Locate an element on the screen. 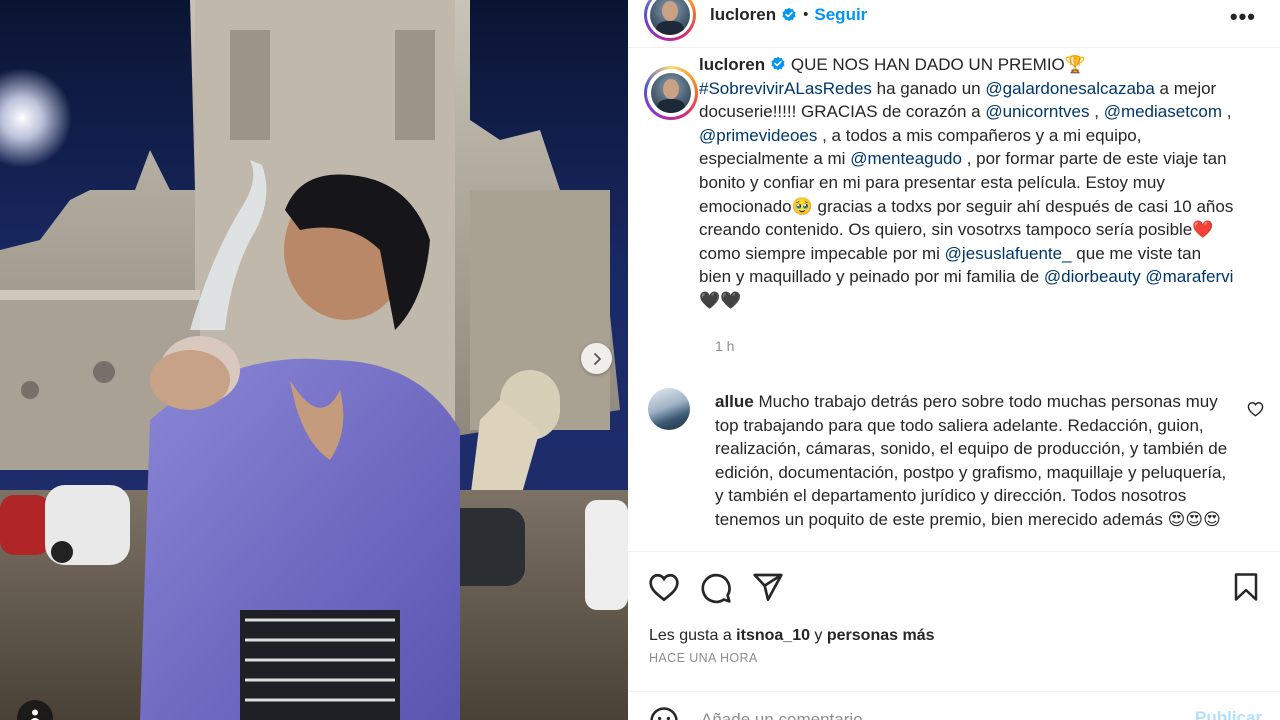 Image resolution: width=1280 pixels, height=720 pixels. follow-button: Seguir is located at coordinates (840, 15).